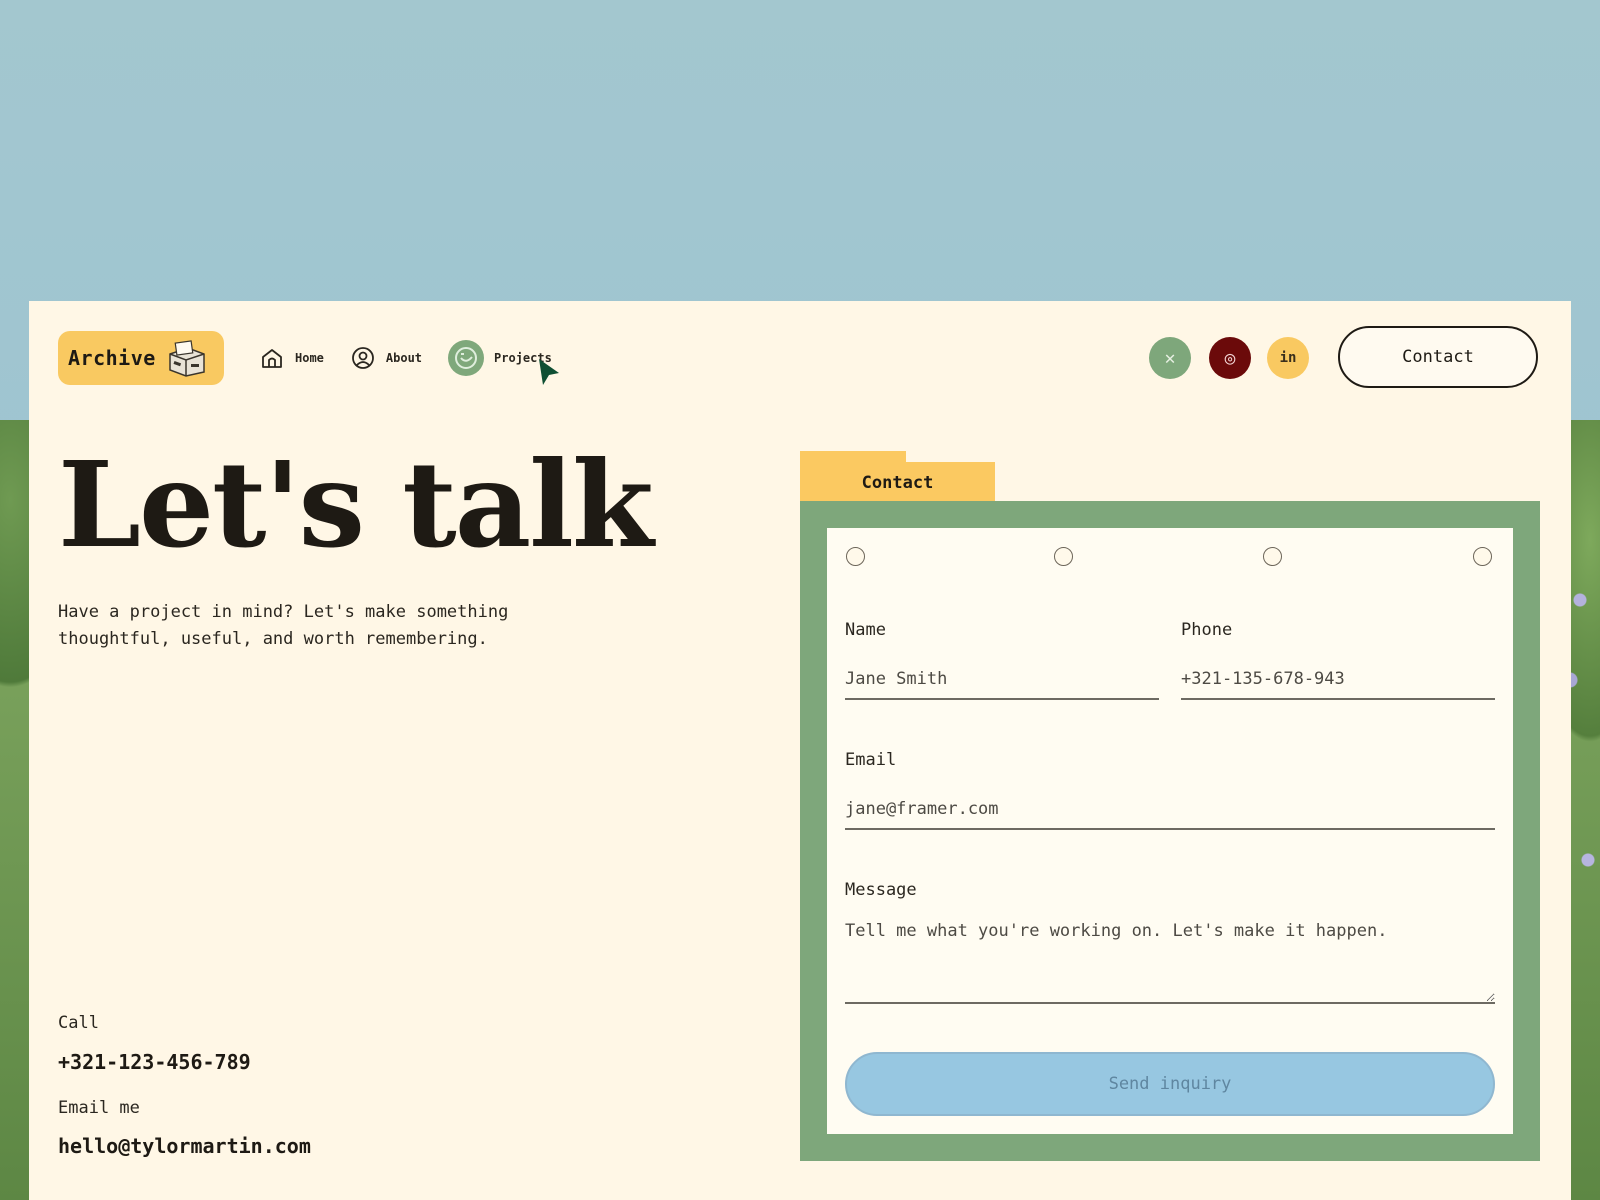 The height and width of the screenshot is (1200, 1600). I want to click on x-icon: ✕, so click(1170, 358).